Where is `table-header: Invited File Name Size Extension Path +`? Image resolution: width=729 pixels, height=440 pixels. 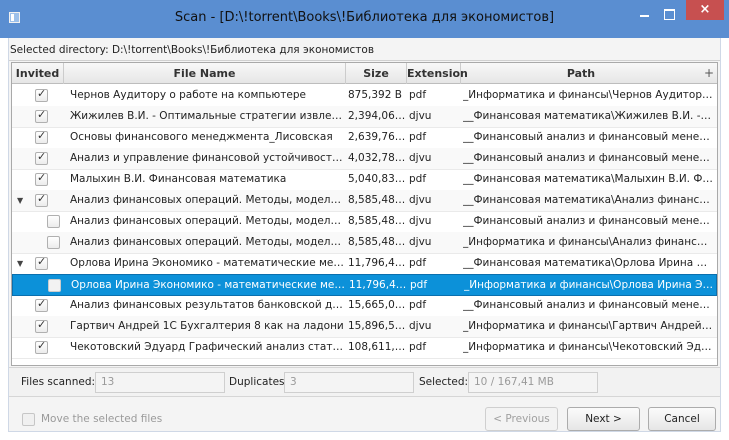
table-header: Invited File Name Size Extension Path + is located at coordinates (364, 73).